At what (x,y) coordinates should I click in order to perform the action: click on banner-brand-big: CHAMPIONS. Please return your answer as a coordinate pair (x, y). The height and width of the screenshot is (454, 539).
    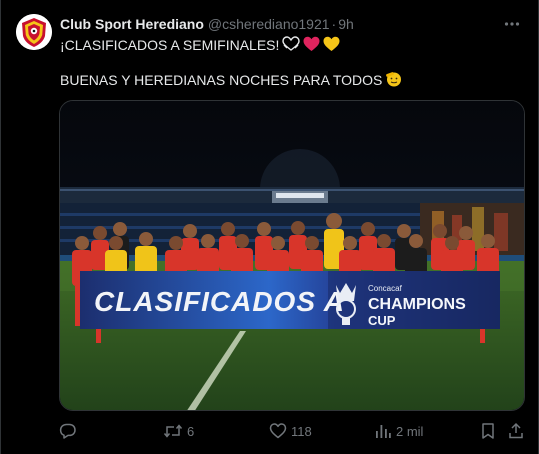
    Looking at the image, I should click on (417, 304).